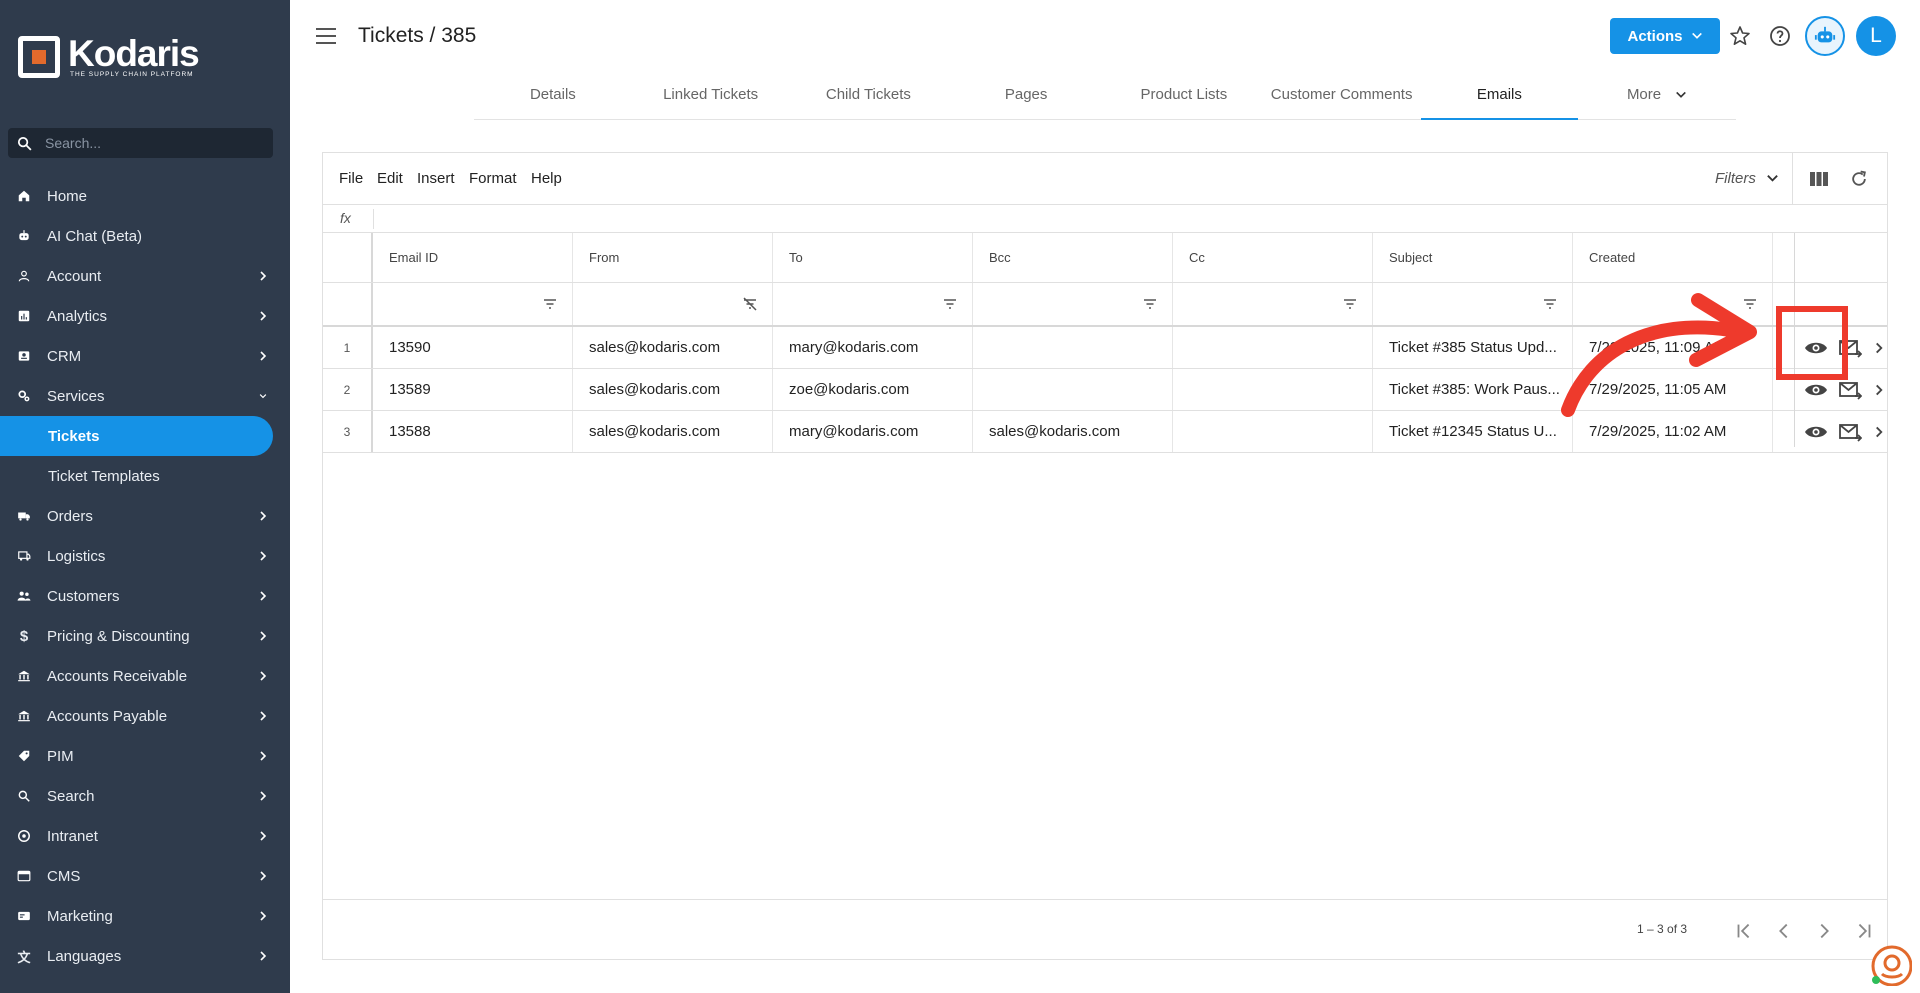 Image resolution: width=1920 pixels, height=993 pixels. I want to click on sidebar-item-intranet: Intranet, so click(145, 836).